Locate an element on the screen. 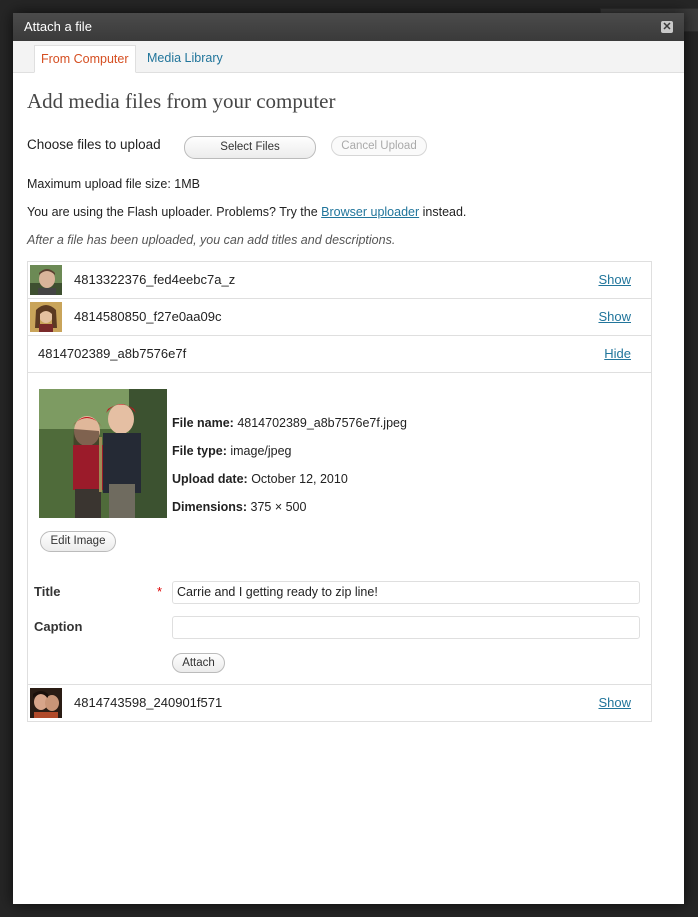 This screenshot has height=917, width=698. select-files-button: Select Files is located at coordinates (250, 147).